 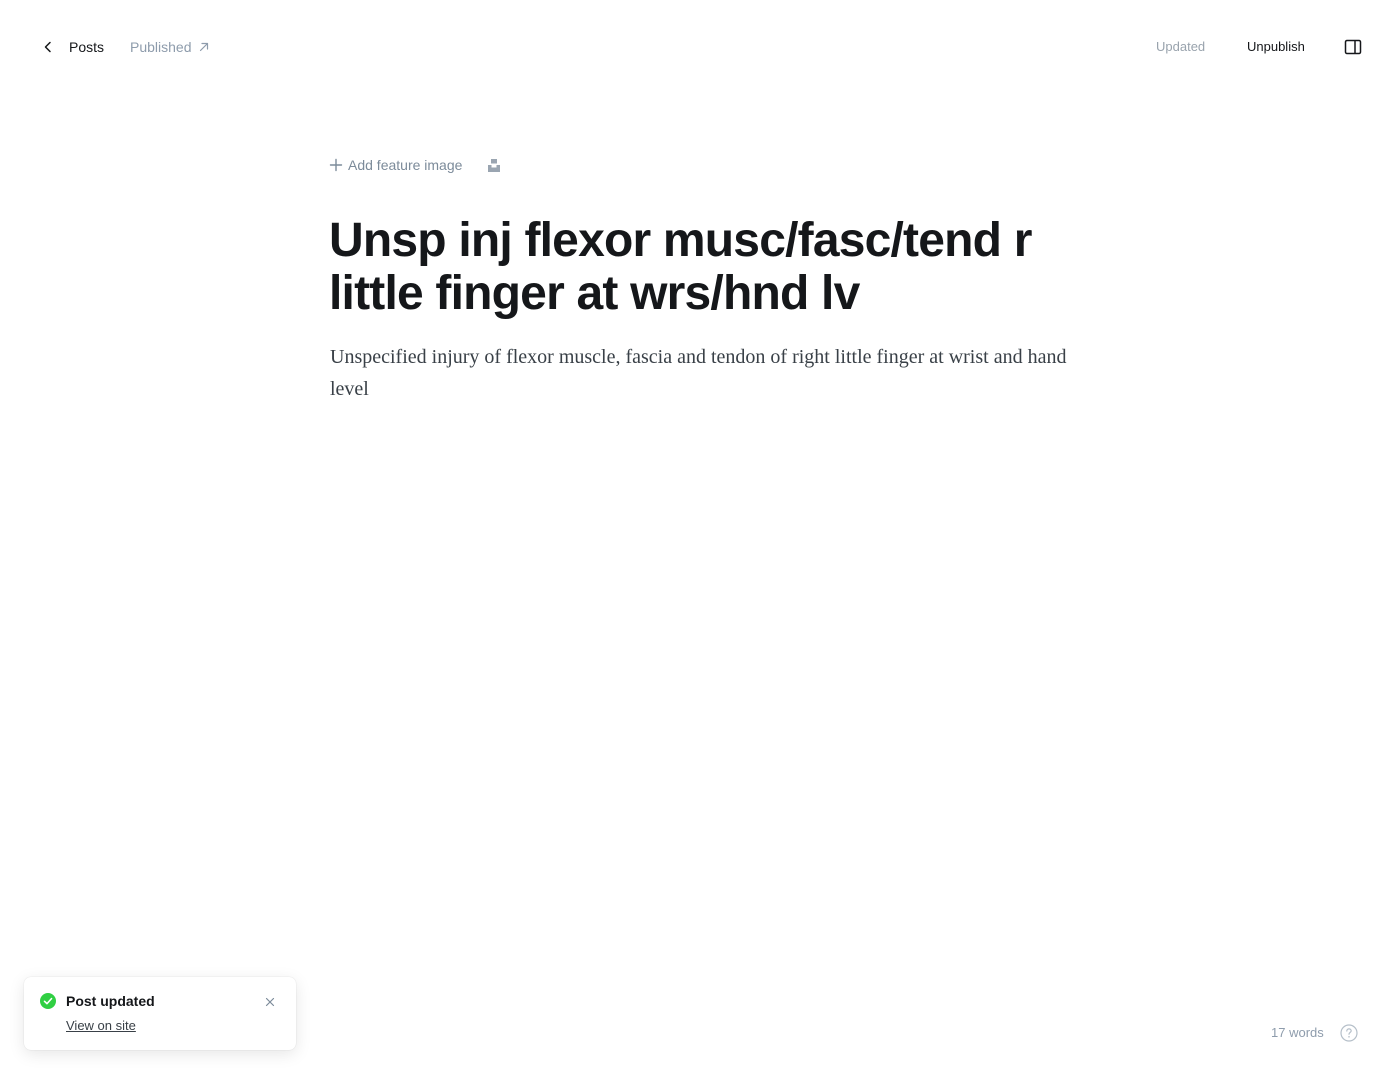 I want to click on editor-header: Posts Published Updated Unpublish, so click(x=700, y=47).